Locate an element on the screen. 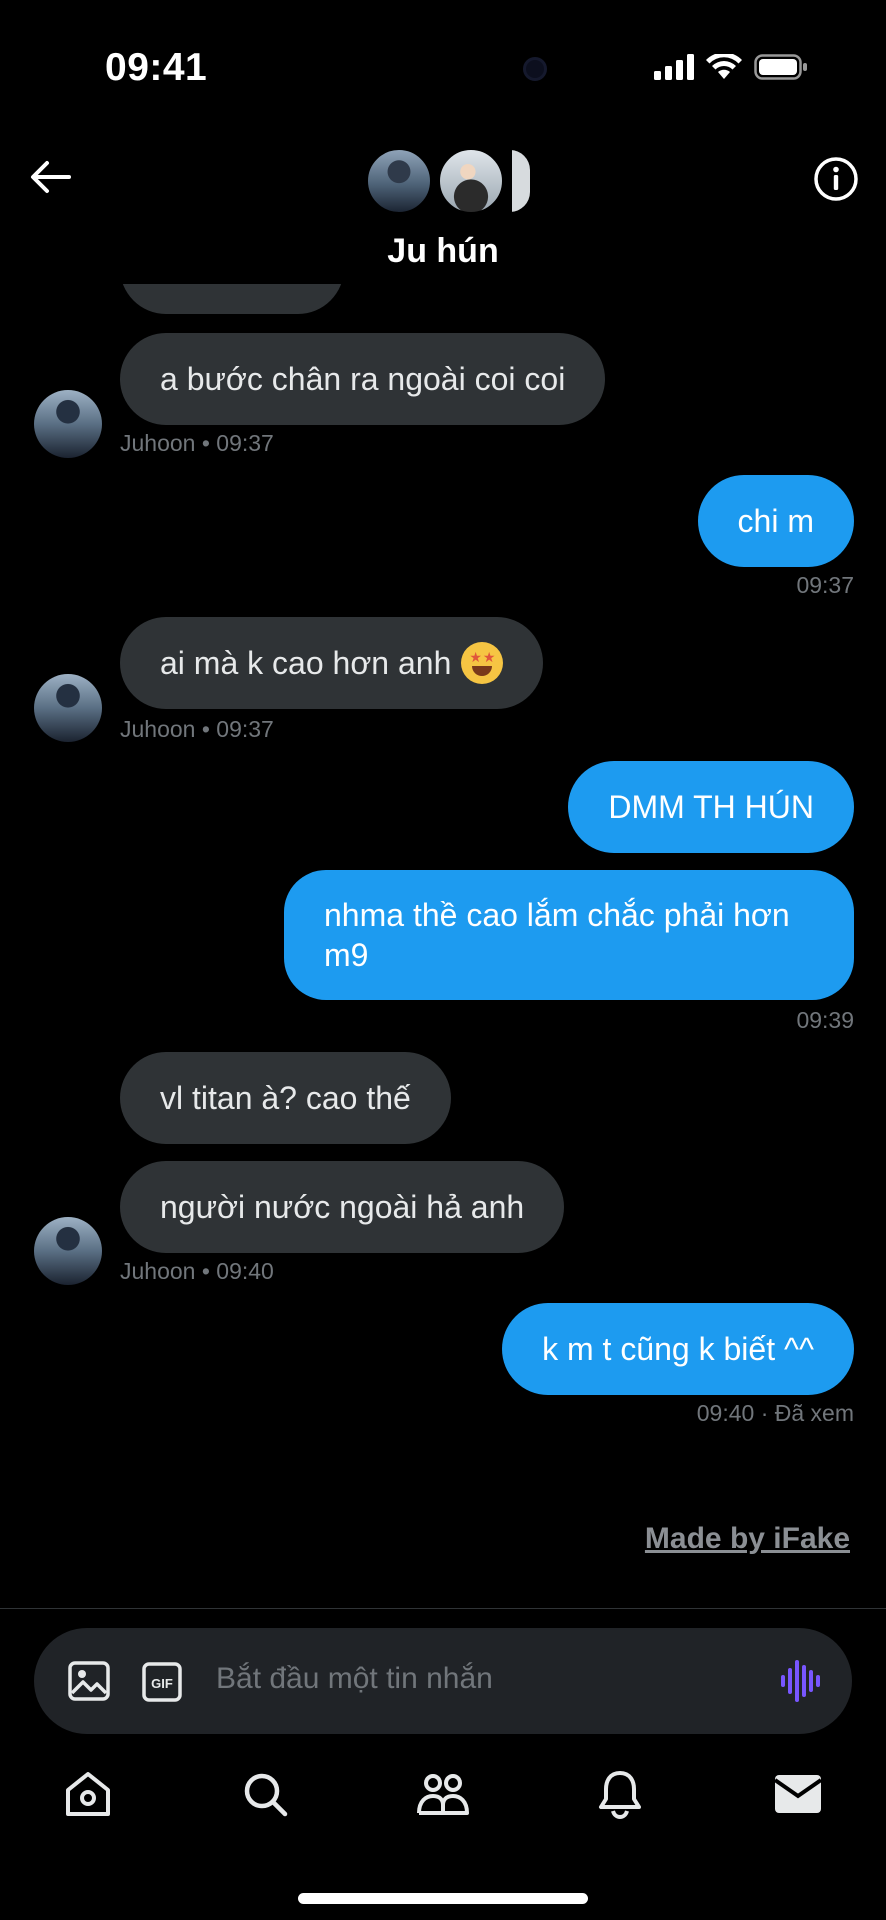 Image resolution: width=886 pixels, height=1920 pixels. message-text: chi m is located at coordinates (775, 520).